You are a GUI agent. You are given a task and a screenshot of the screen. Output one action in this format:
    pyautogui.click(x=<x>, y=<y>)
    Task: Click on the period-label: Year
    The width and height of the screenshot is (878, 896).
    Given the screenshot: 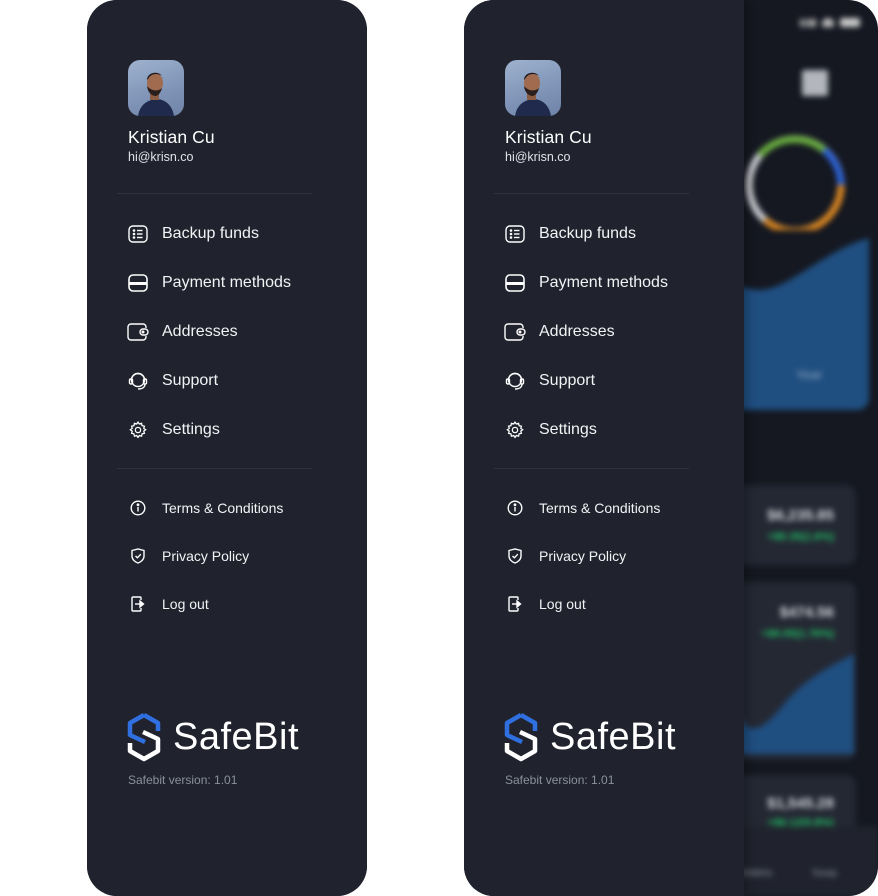 What is the action you would take?
    pyautogui.click(x=809, y=374)
    